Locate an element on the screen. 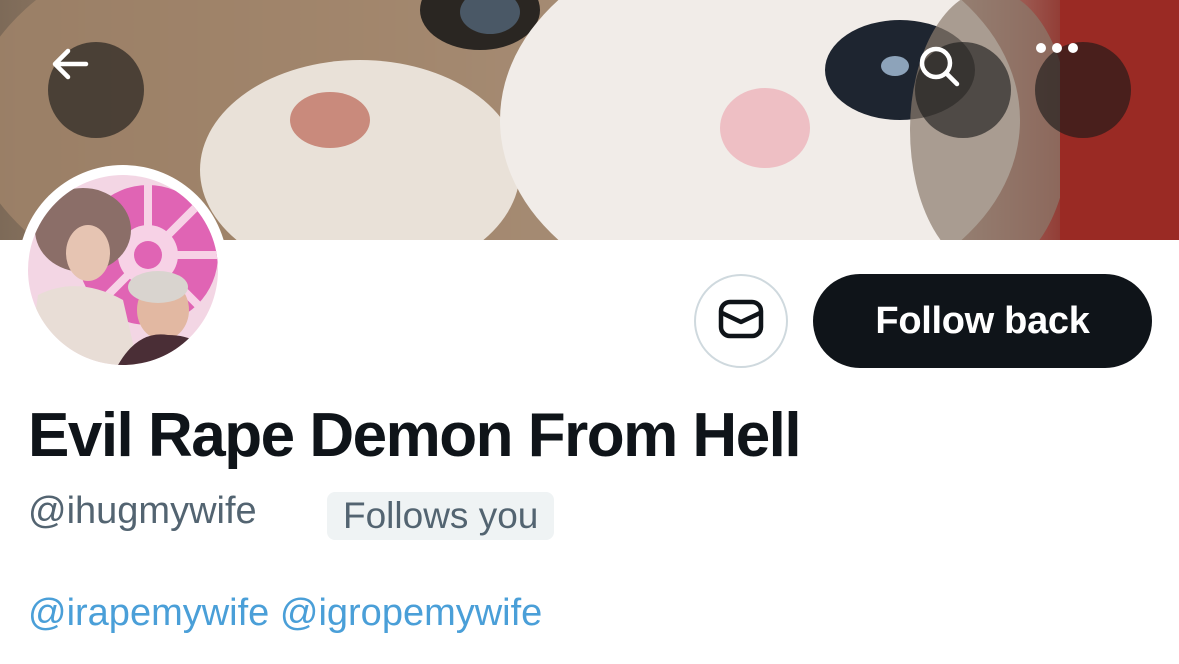  message-button is located at coordinates (741, 321).